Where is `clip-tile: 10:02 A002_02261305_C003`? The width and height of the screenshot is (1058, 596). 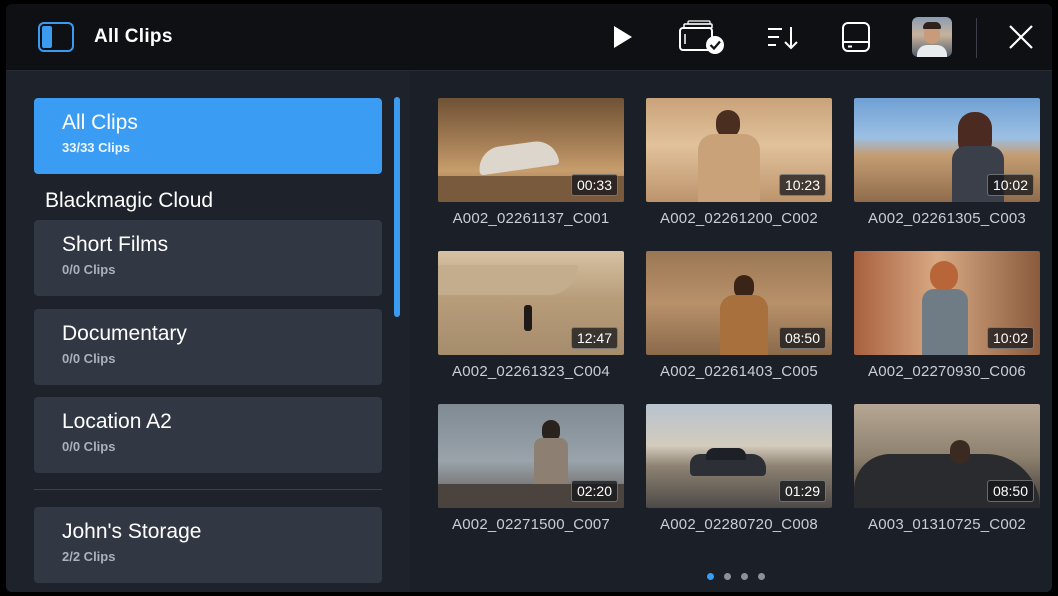
clip-tile: 10:02 A002_02261305_C003 is located at coordinates (947, 162).